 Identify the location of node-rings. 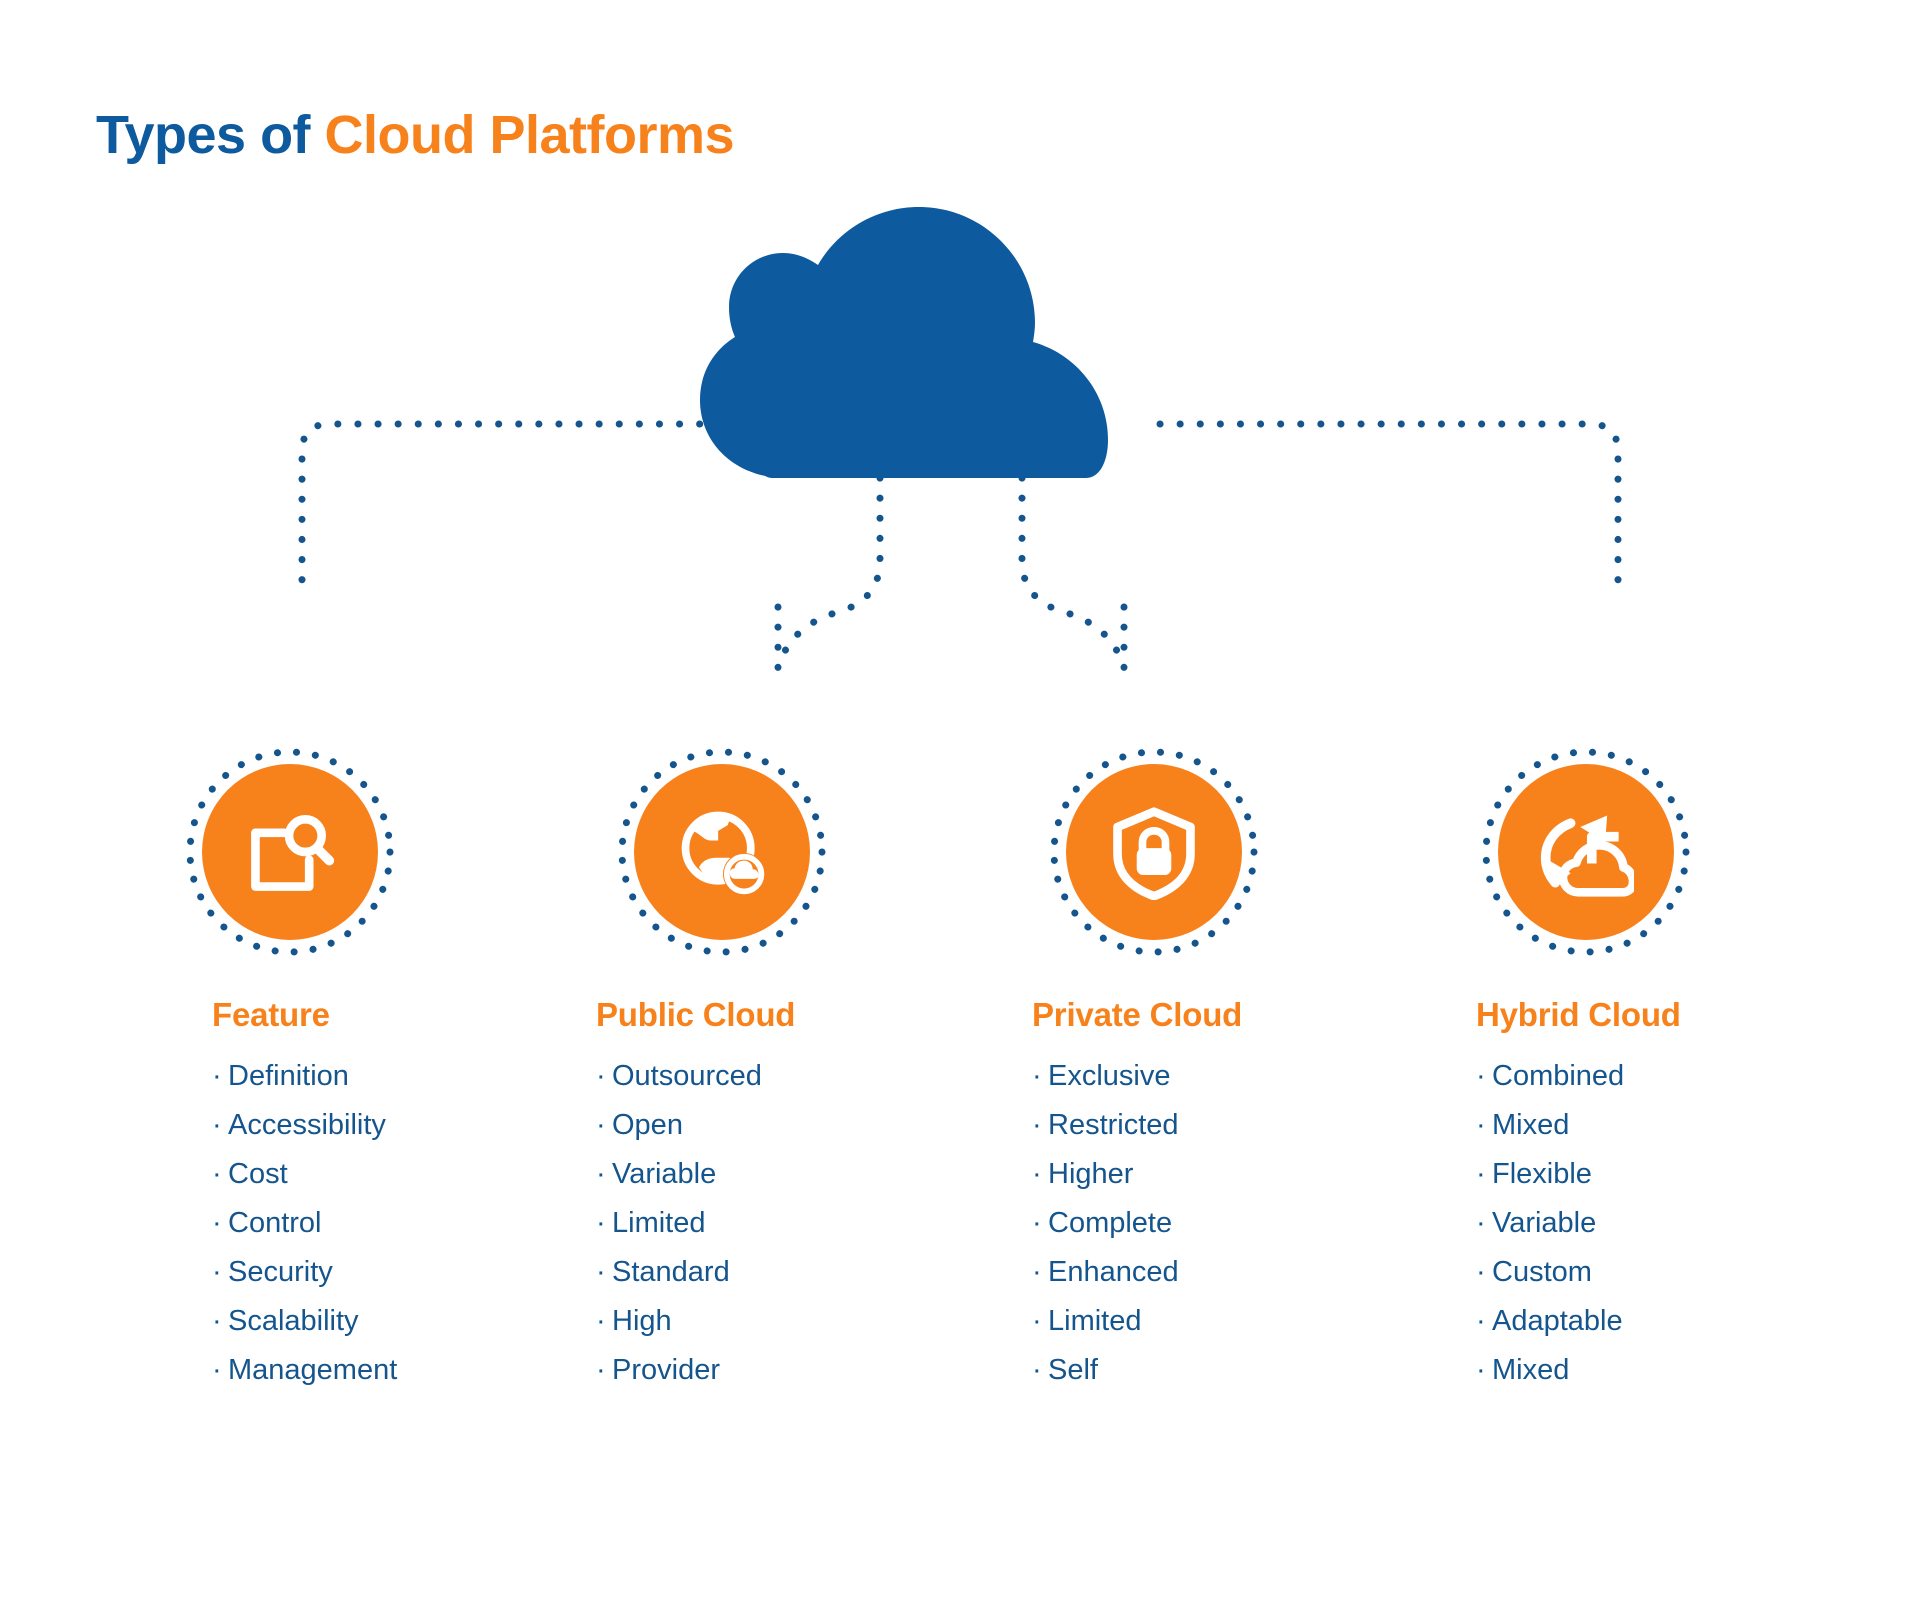
(938, 852).